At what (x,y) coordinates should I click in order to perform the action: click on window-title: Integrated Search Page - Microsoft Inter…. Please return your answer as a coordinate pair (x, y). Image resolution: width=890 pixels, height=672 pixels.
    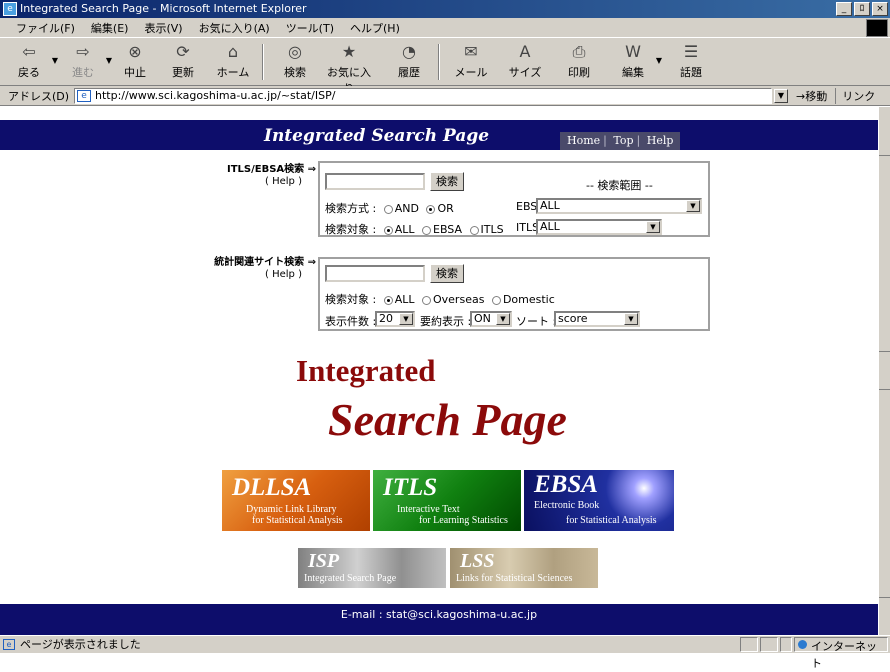
    Looking at the image, I should click on (163, 8).